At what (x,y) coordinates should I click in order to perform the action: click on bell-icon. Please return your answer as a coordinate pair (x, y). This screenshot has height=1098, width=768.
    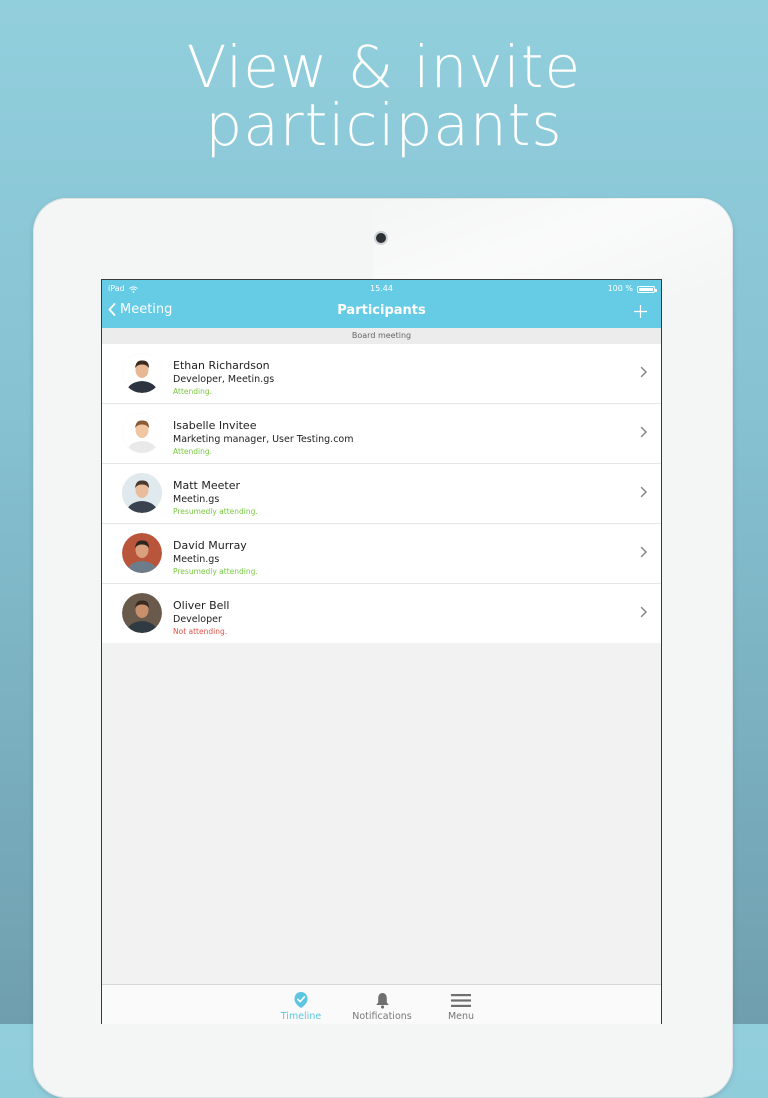
    Looking at the image, I should click on (382, 1000).